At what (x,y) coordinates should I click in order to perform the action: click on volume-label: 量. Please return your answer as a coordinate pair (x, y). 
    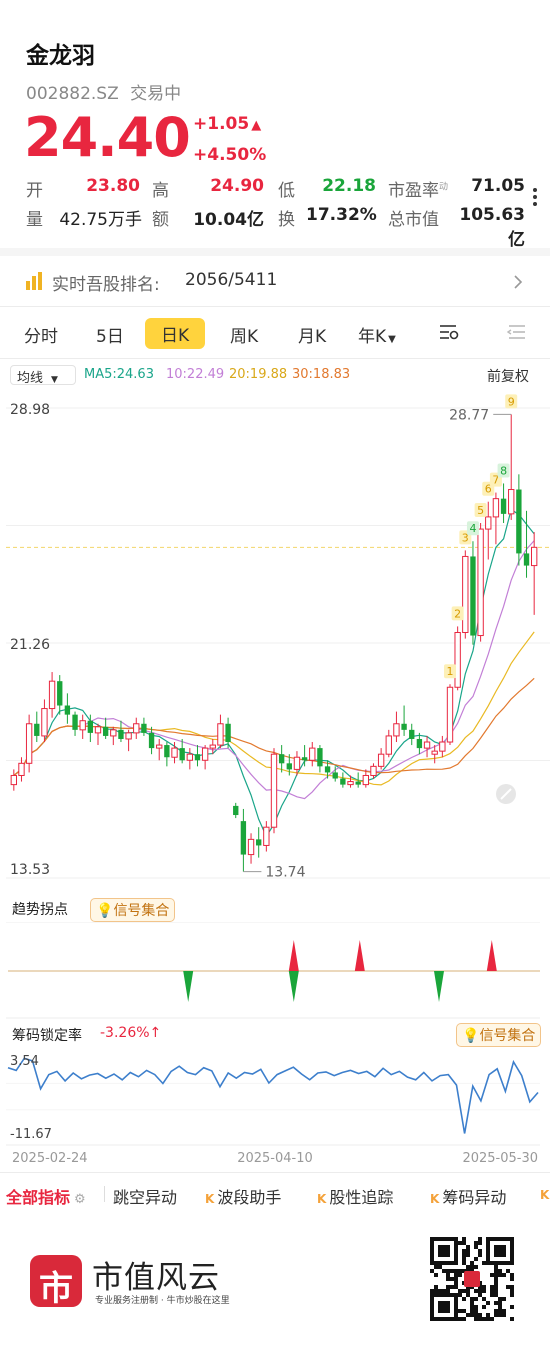
    Looking at the image, I should click on (34, 220).